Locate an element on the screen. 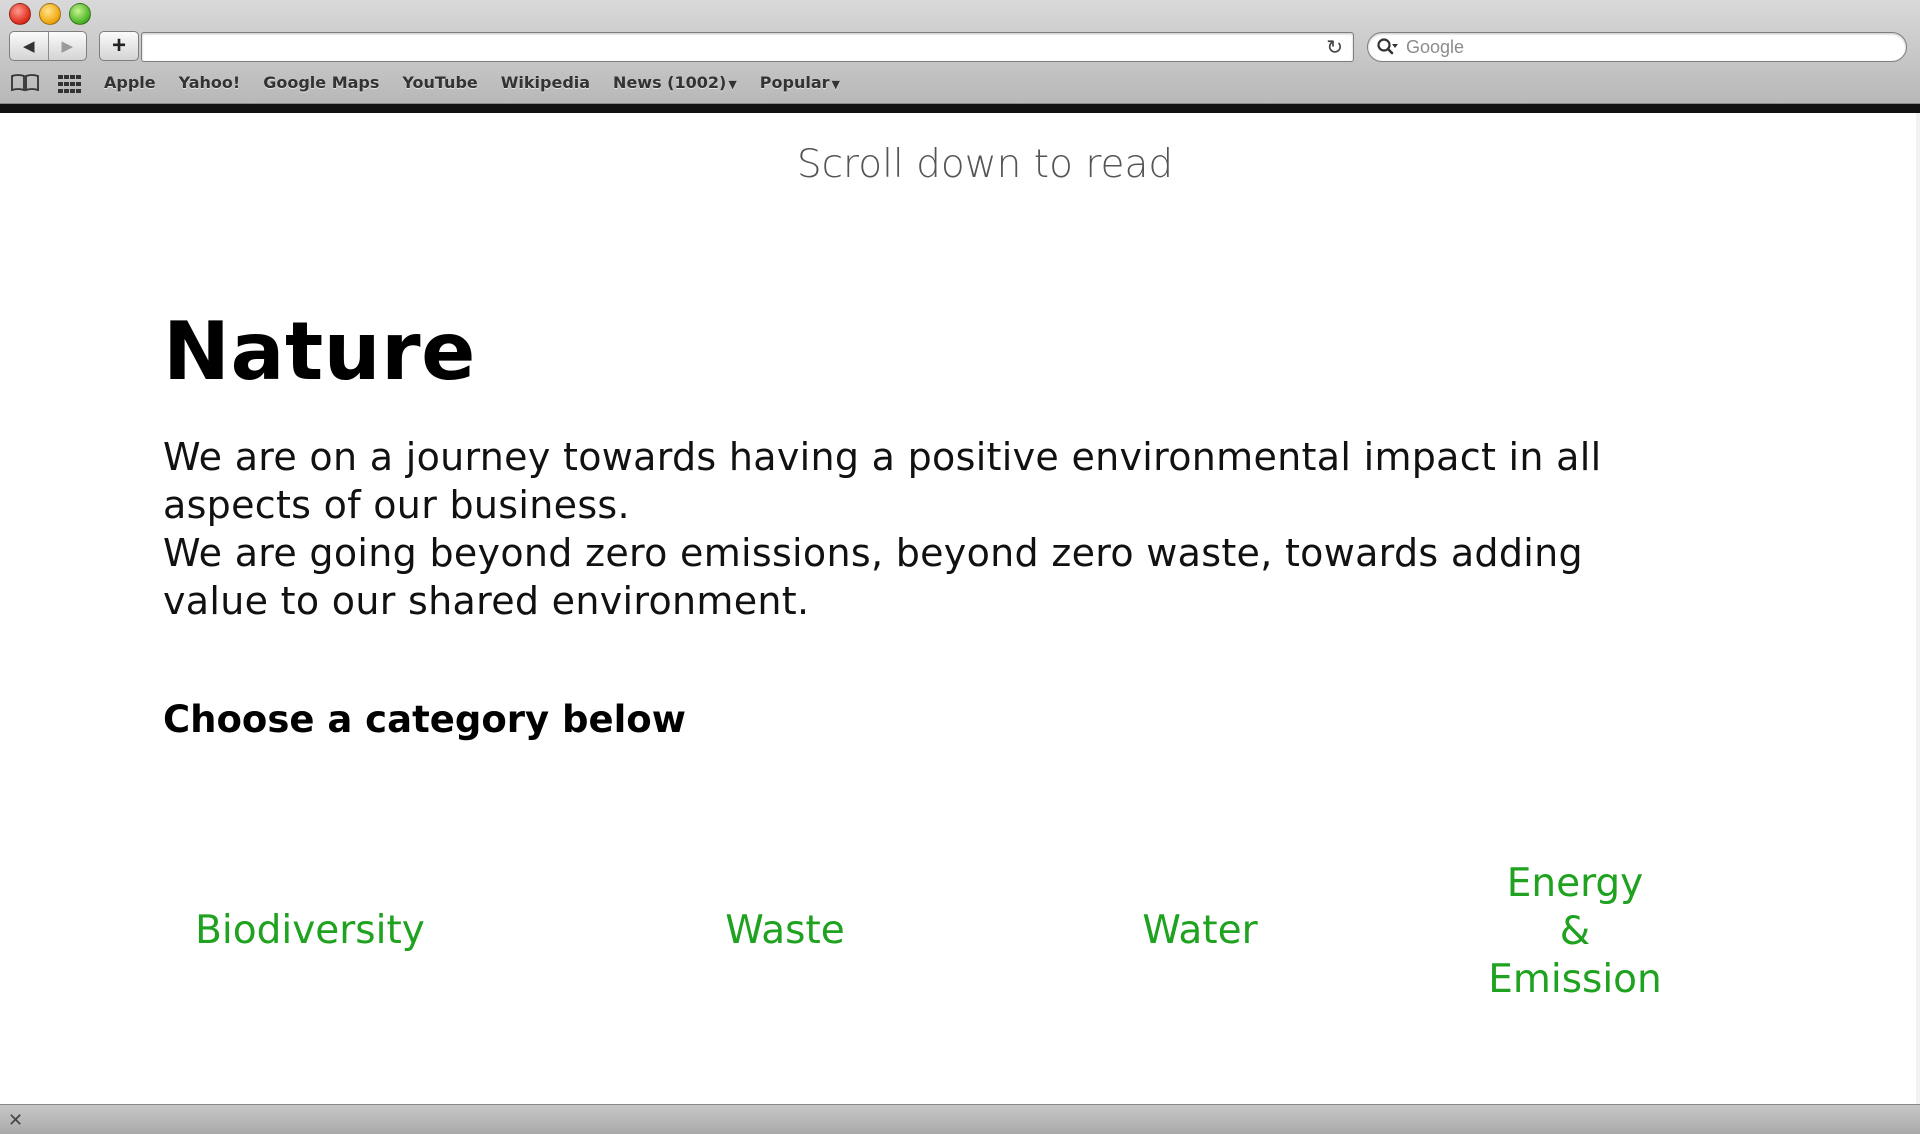 This screenshot has height=1134, width=1920. top-sites-grid-icon is located at coordinates (70, 84).